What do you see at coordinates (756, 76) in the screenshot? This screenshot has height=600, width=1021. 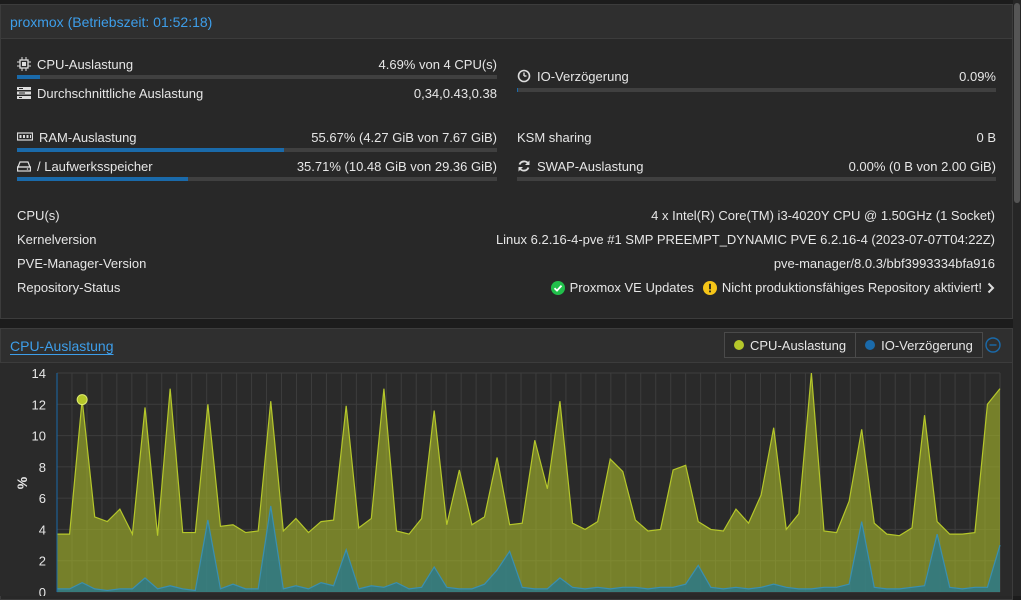 I see `io-delay-row: IO-Verzögerung 0.09%` at bounding box center [756, 76].